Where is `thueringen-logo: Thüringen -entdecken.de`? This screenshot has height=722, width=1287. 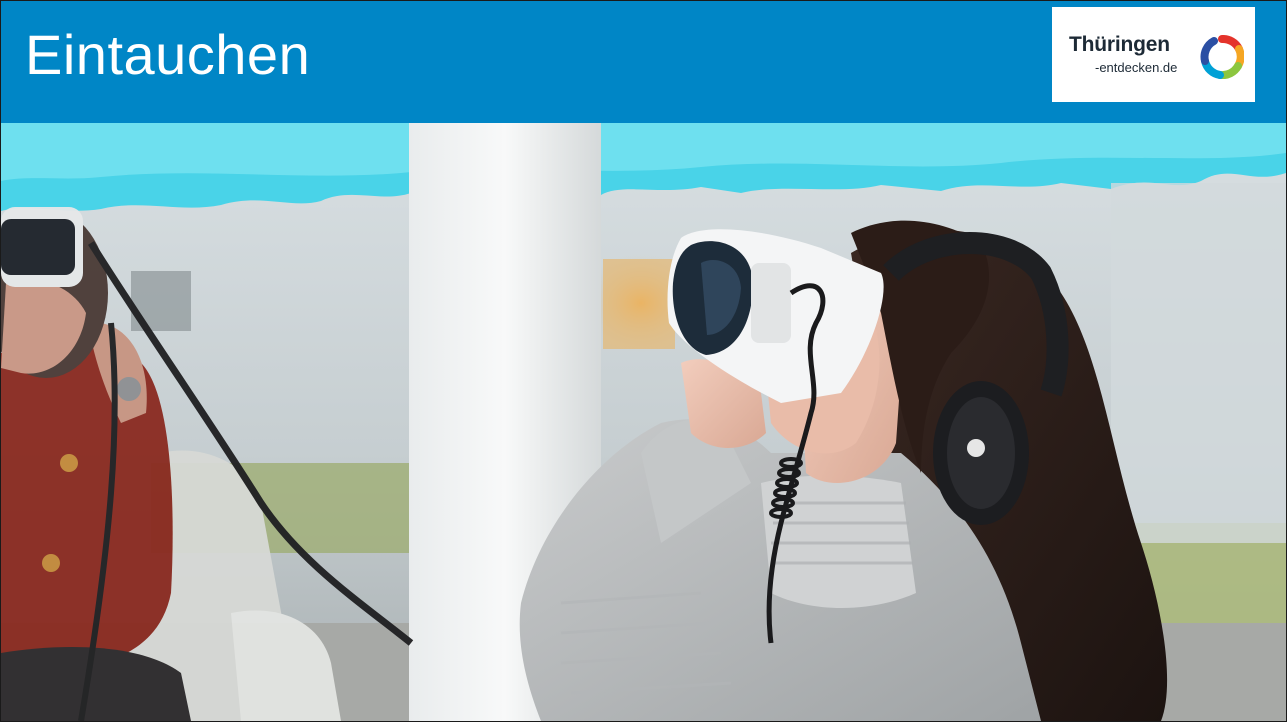
thueringen-logo: Thüringen -entdecken.de is located at coordinates (1153, 54).